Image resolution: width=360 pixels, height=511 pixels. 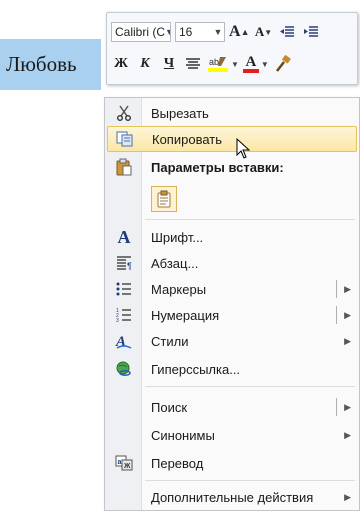 I want to click on menu-item-search: Поиск ▶, so click(x=232, y=407).